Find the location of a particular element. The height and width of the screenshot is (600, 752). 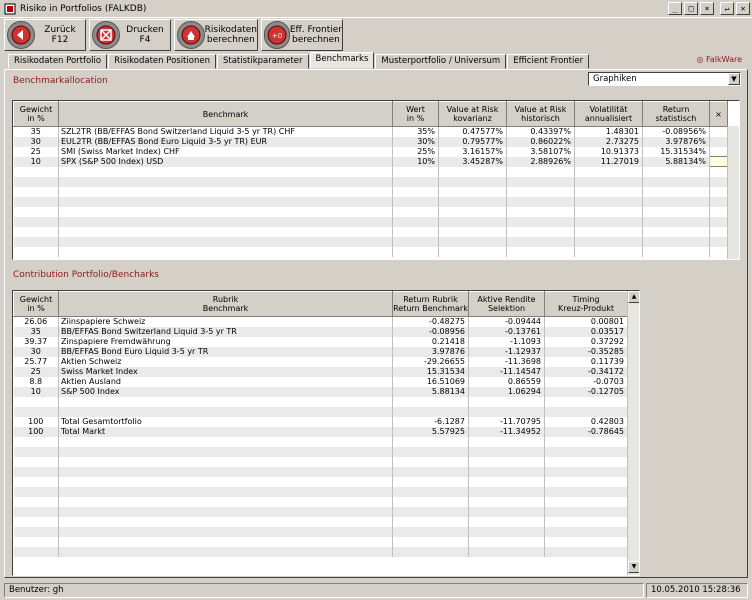

table-cell: 0.86559 is located at coordinates (506, 381).